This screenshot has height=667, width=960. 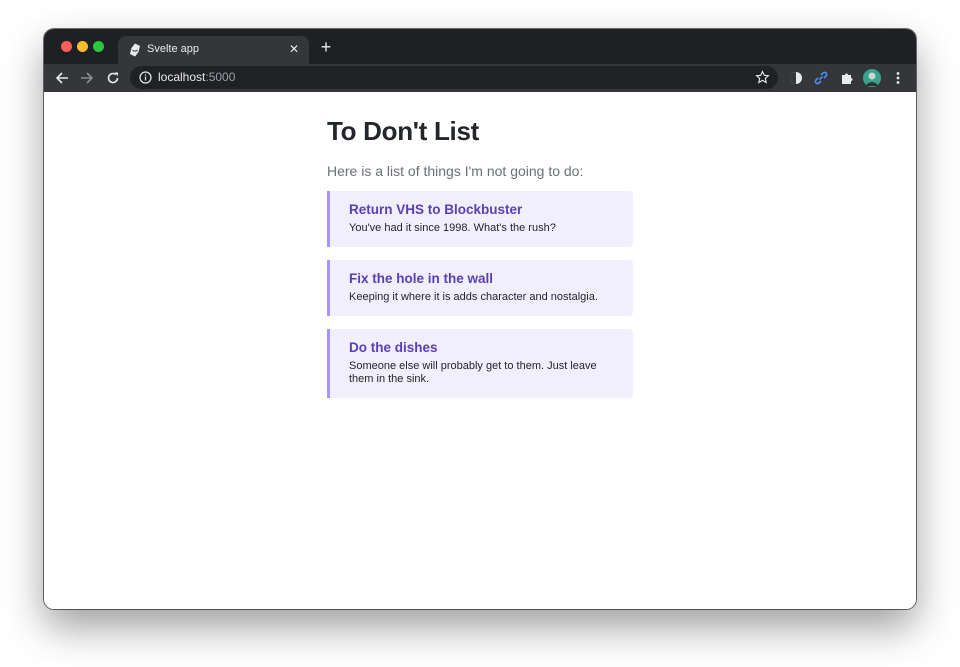 What do you see at coordinates (294, 49) in the screenshot?
I see `close-tab-icon: ✕` at bounding box center [294, 49].